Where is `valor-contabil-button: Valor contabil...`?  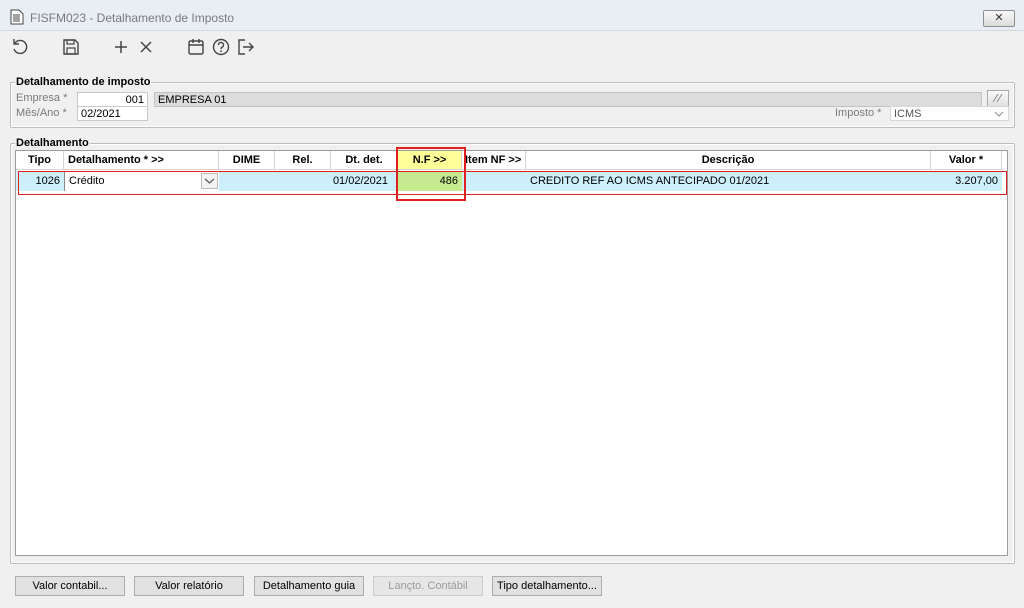 valor-contabil-button: Valor contabil... is located at coordinates (70, 586).